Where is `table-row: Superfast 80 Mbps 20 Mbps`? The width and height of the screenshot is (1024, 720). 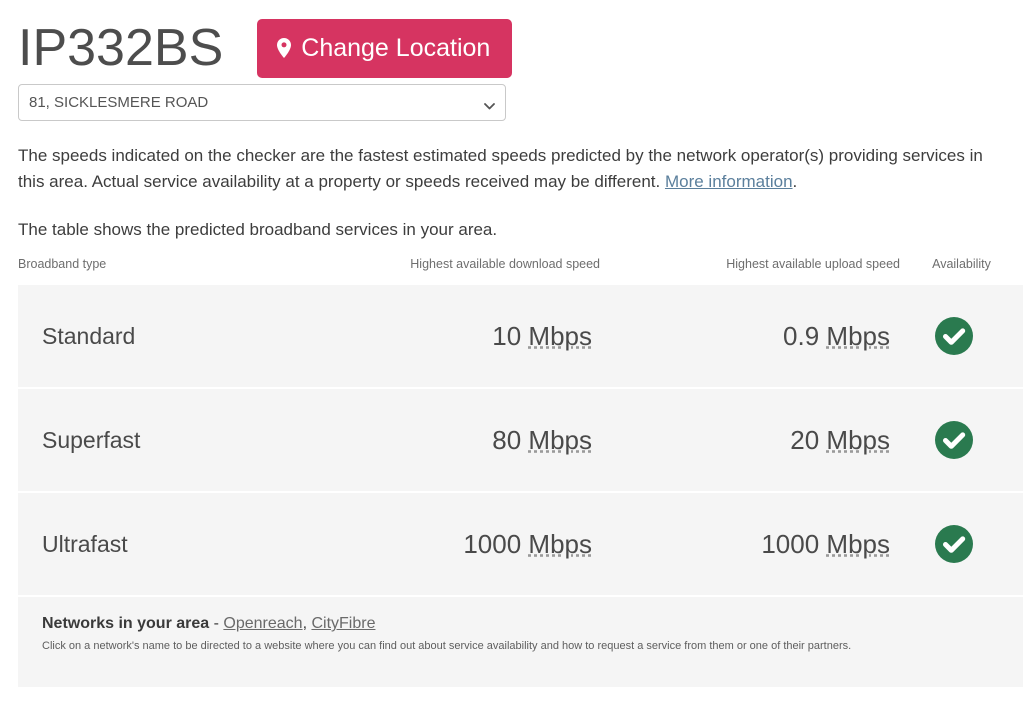
table-row: Superfast 80 Mbps 20 Mbps is located at coordinates (520, 440).